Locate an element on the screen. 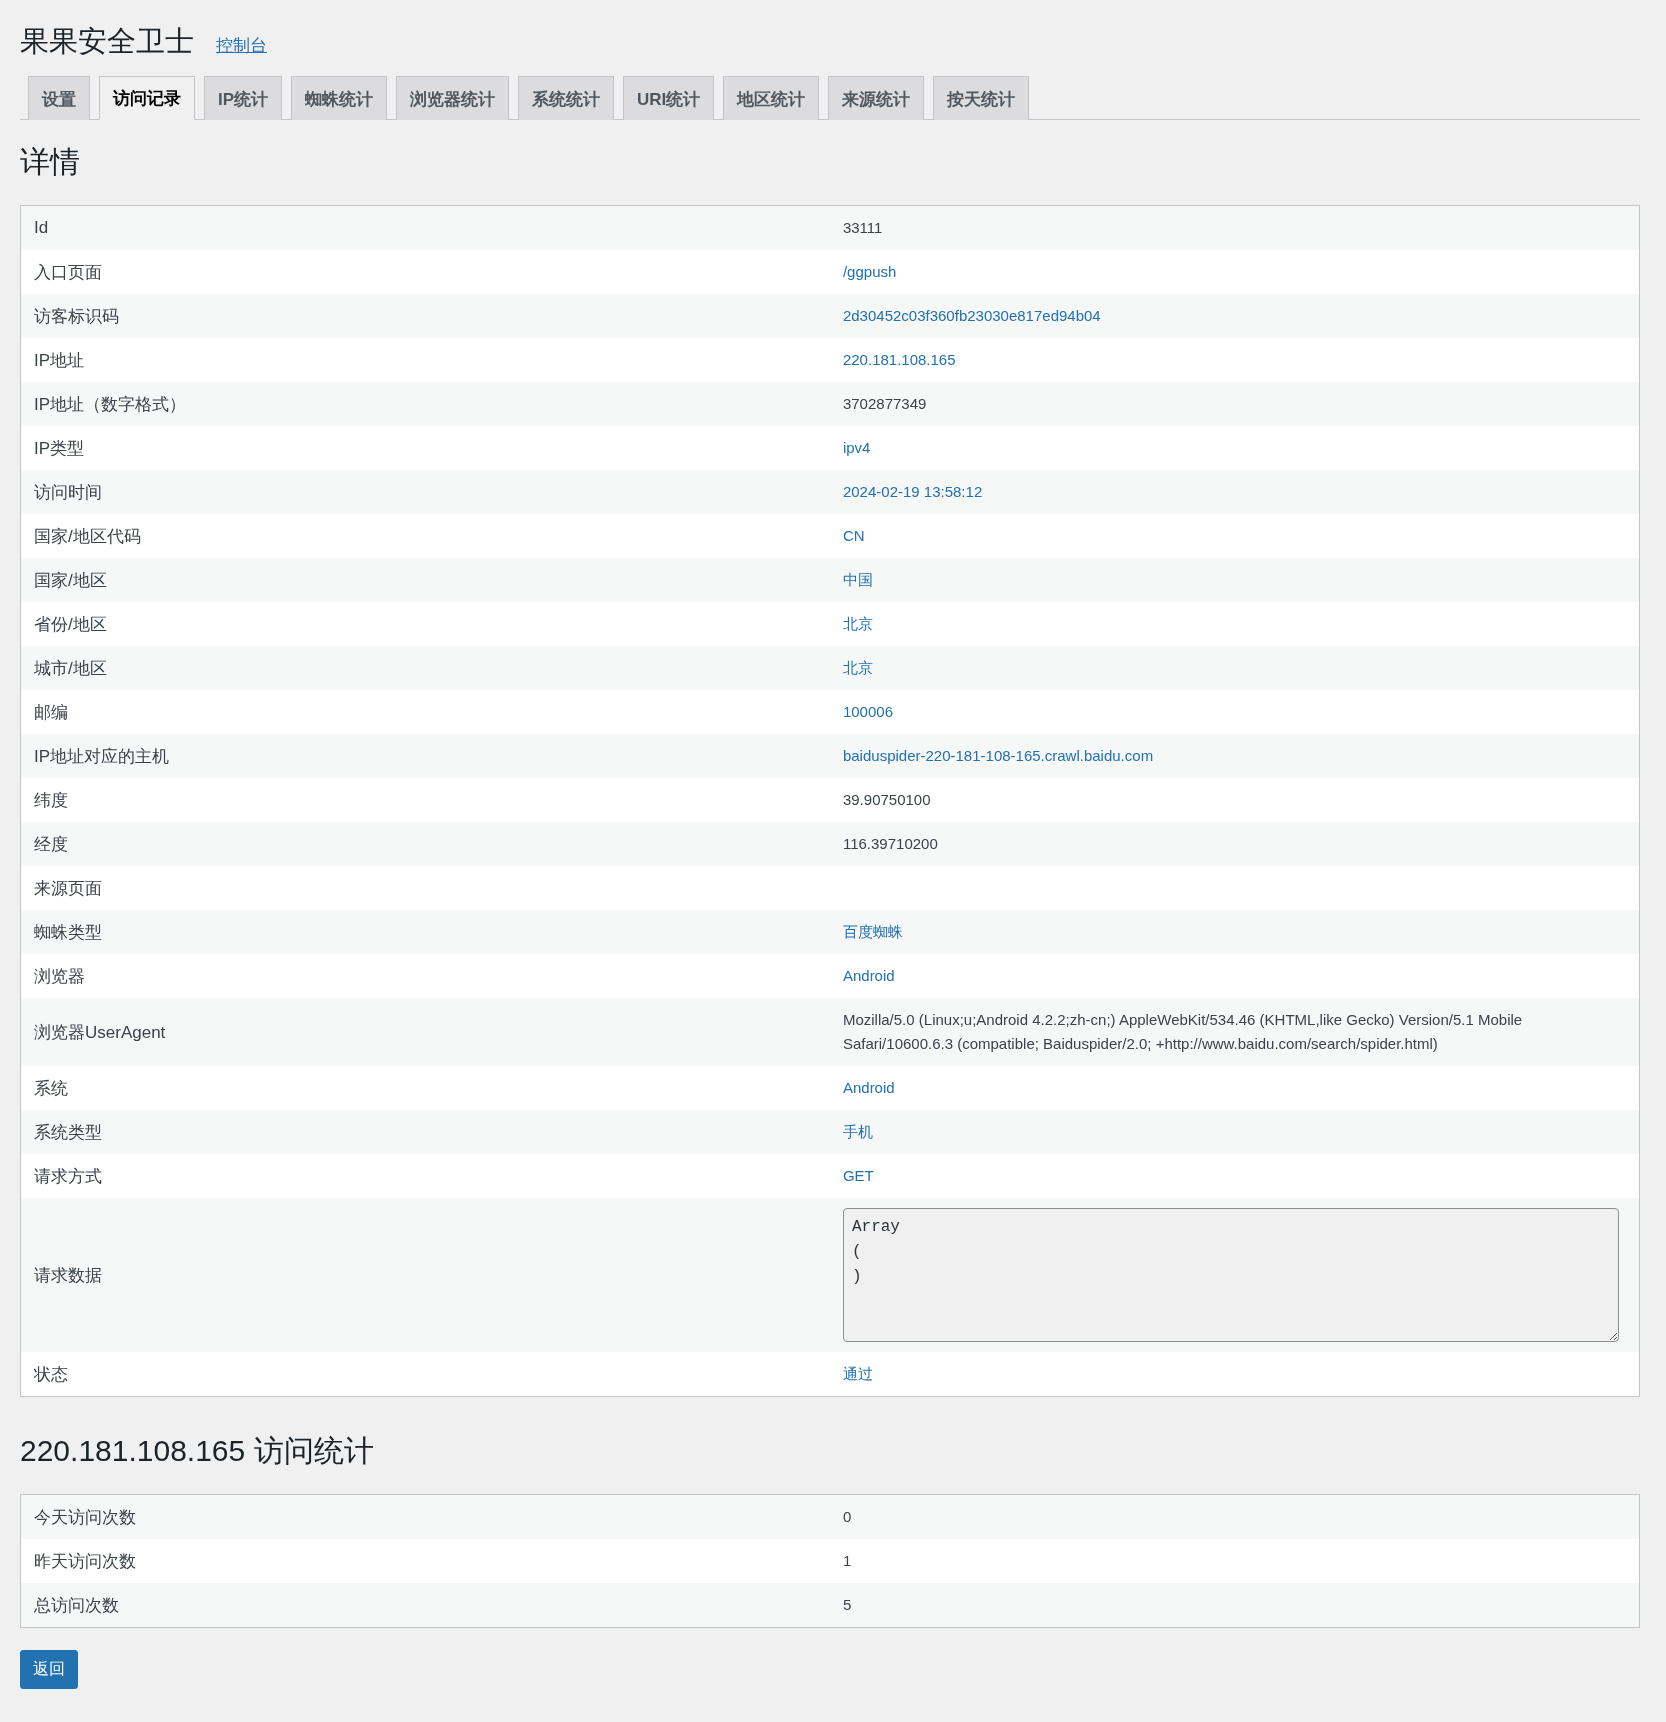 The image size is (1666, 1722). stat-value: 0 is located at coordinates (847, 1516).